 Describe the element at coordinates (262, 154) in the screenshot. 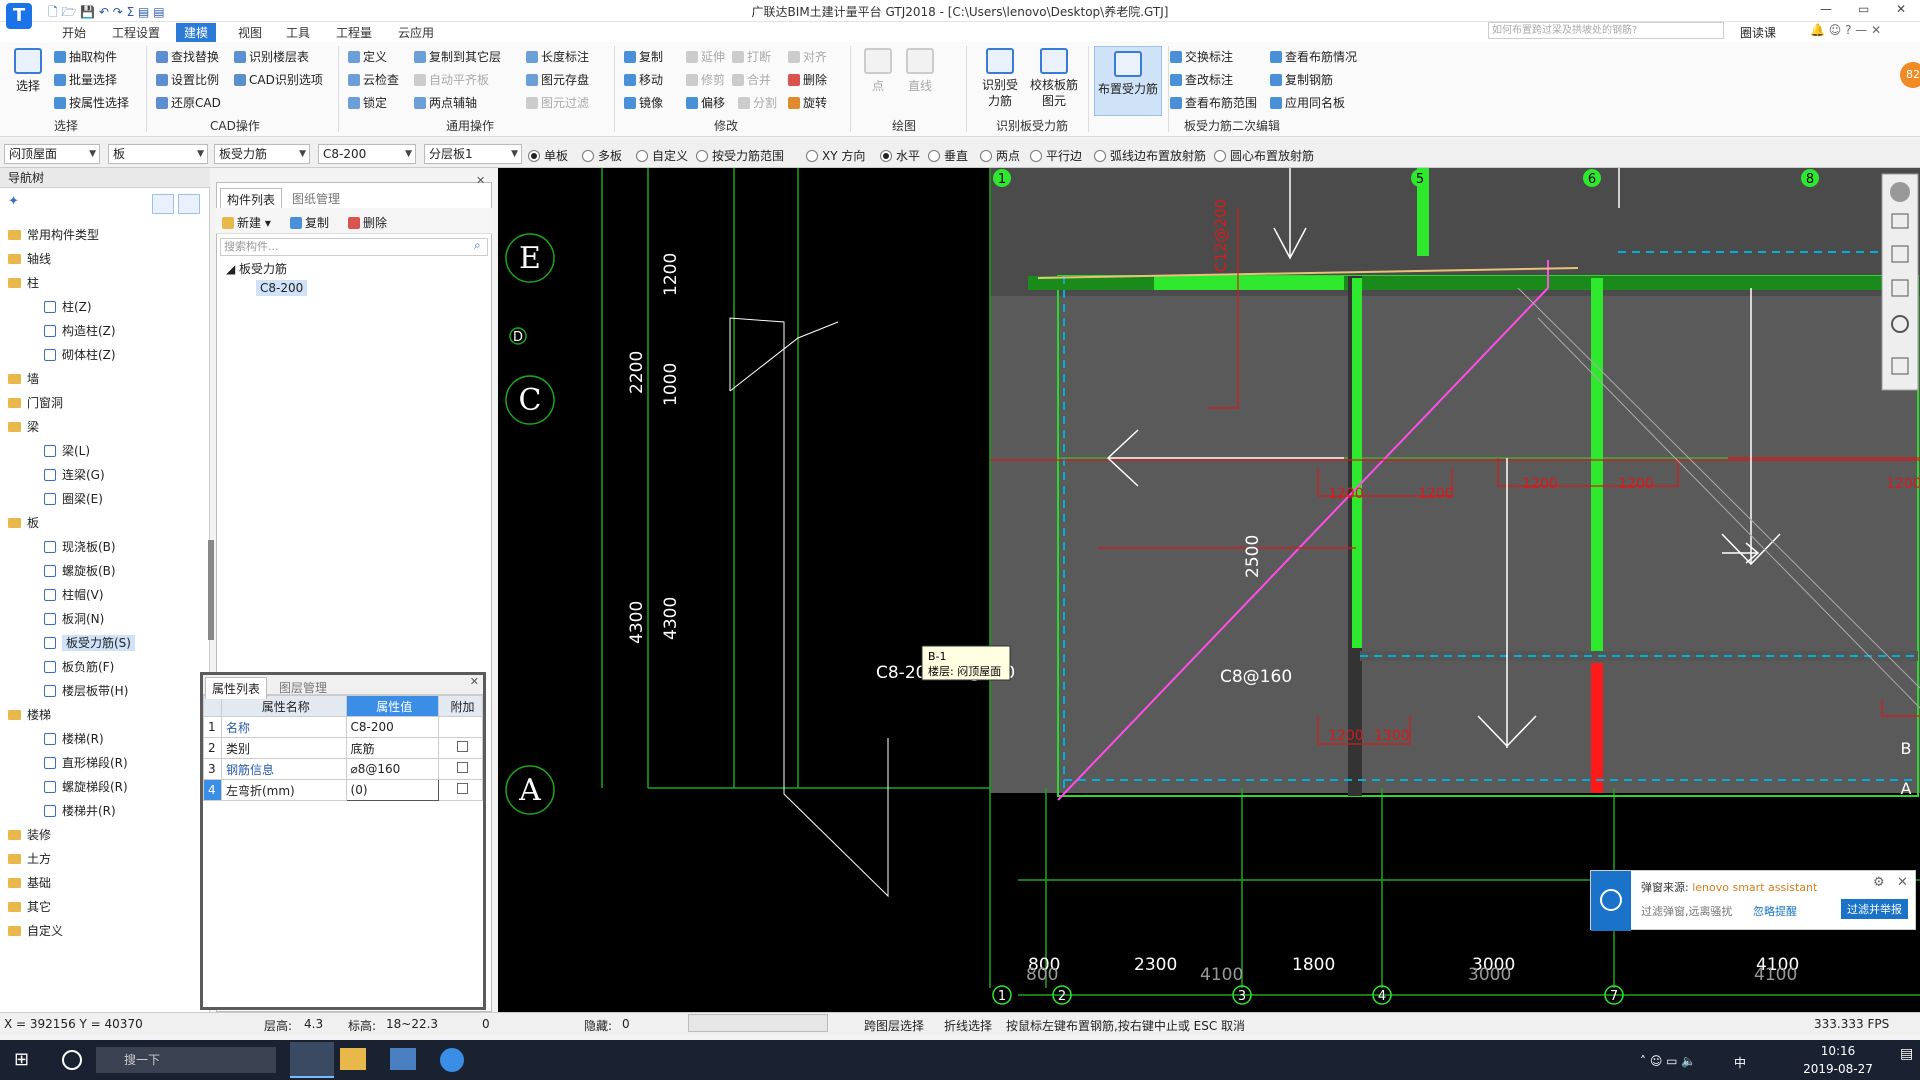

I see `category-combo: 板受力筋 ▼` at that location.